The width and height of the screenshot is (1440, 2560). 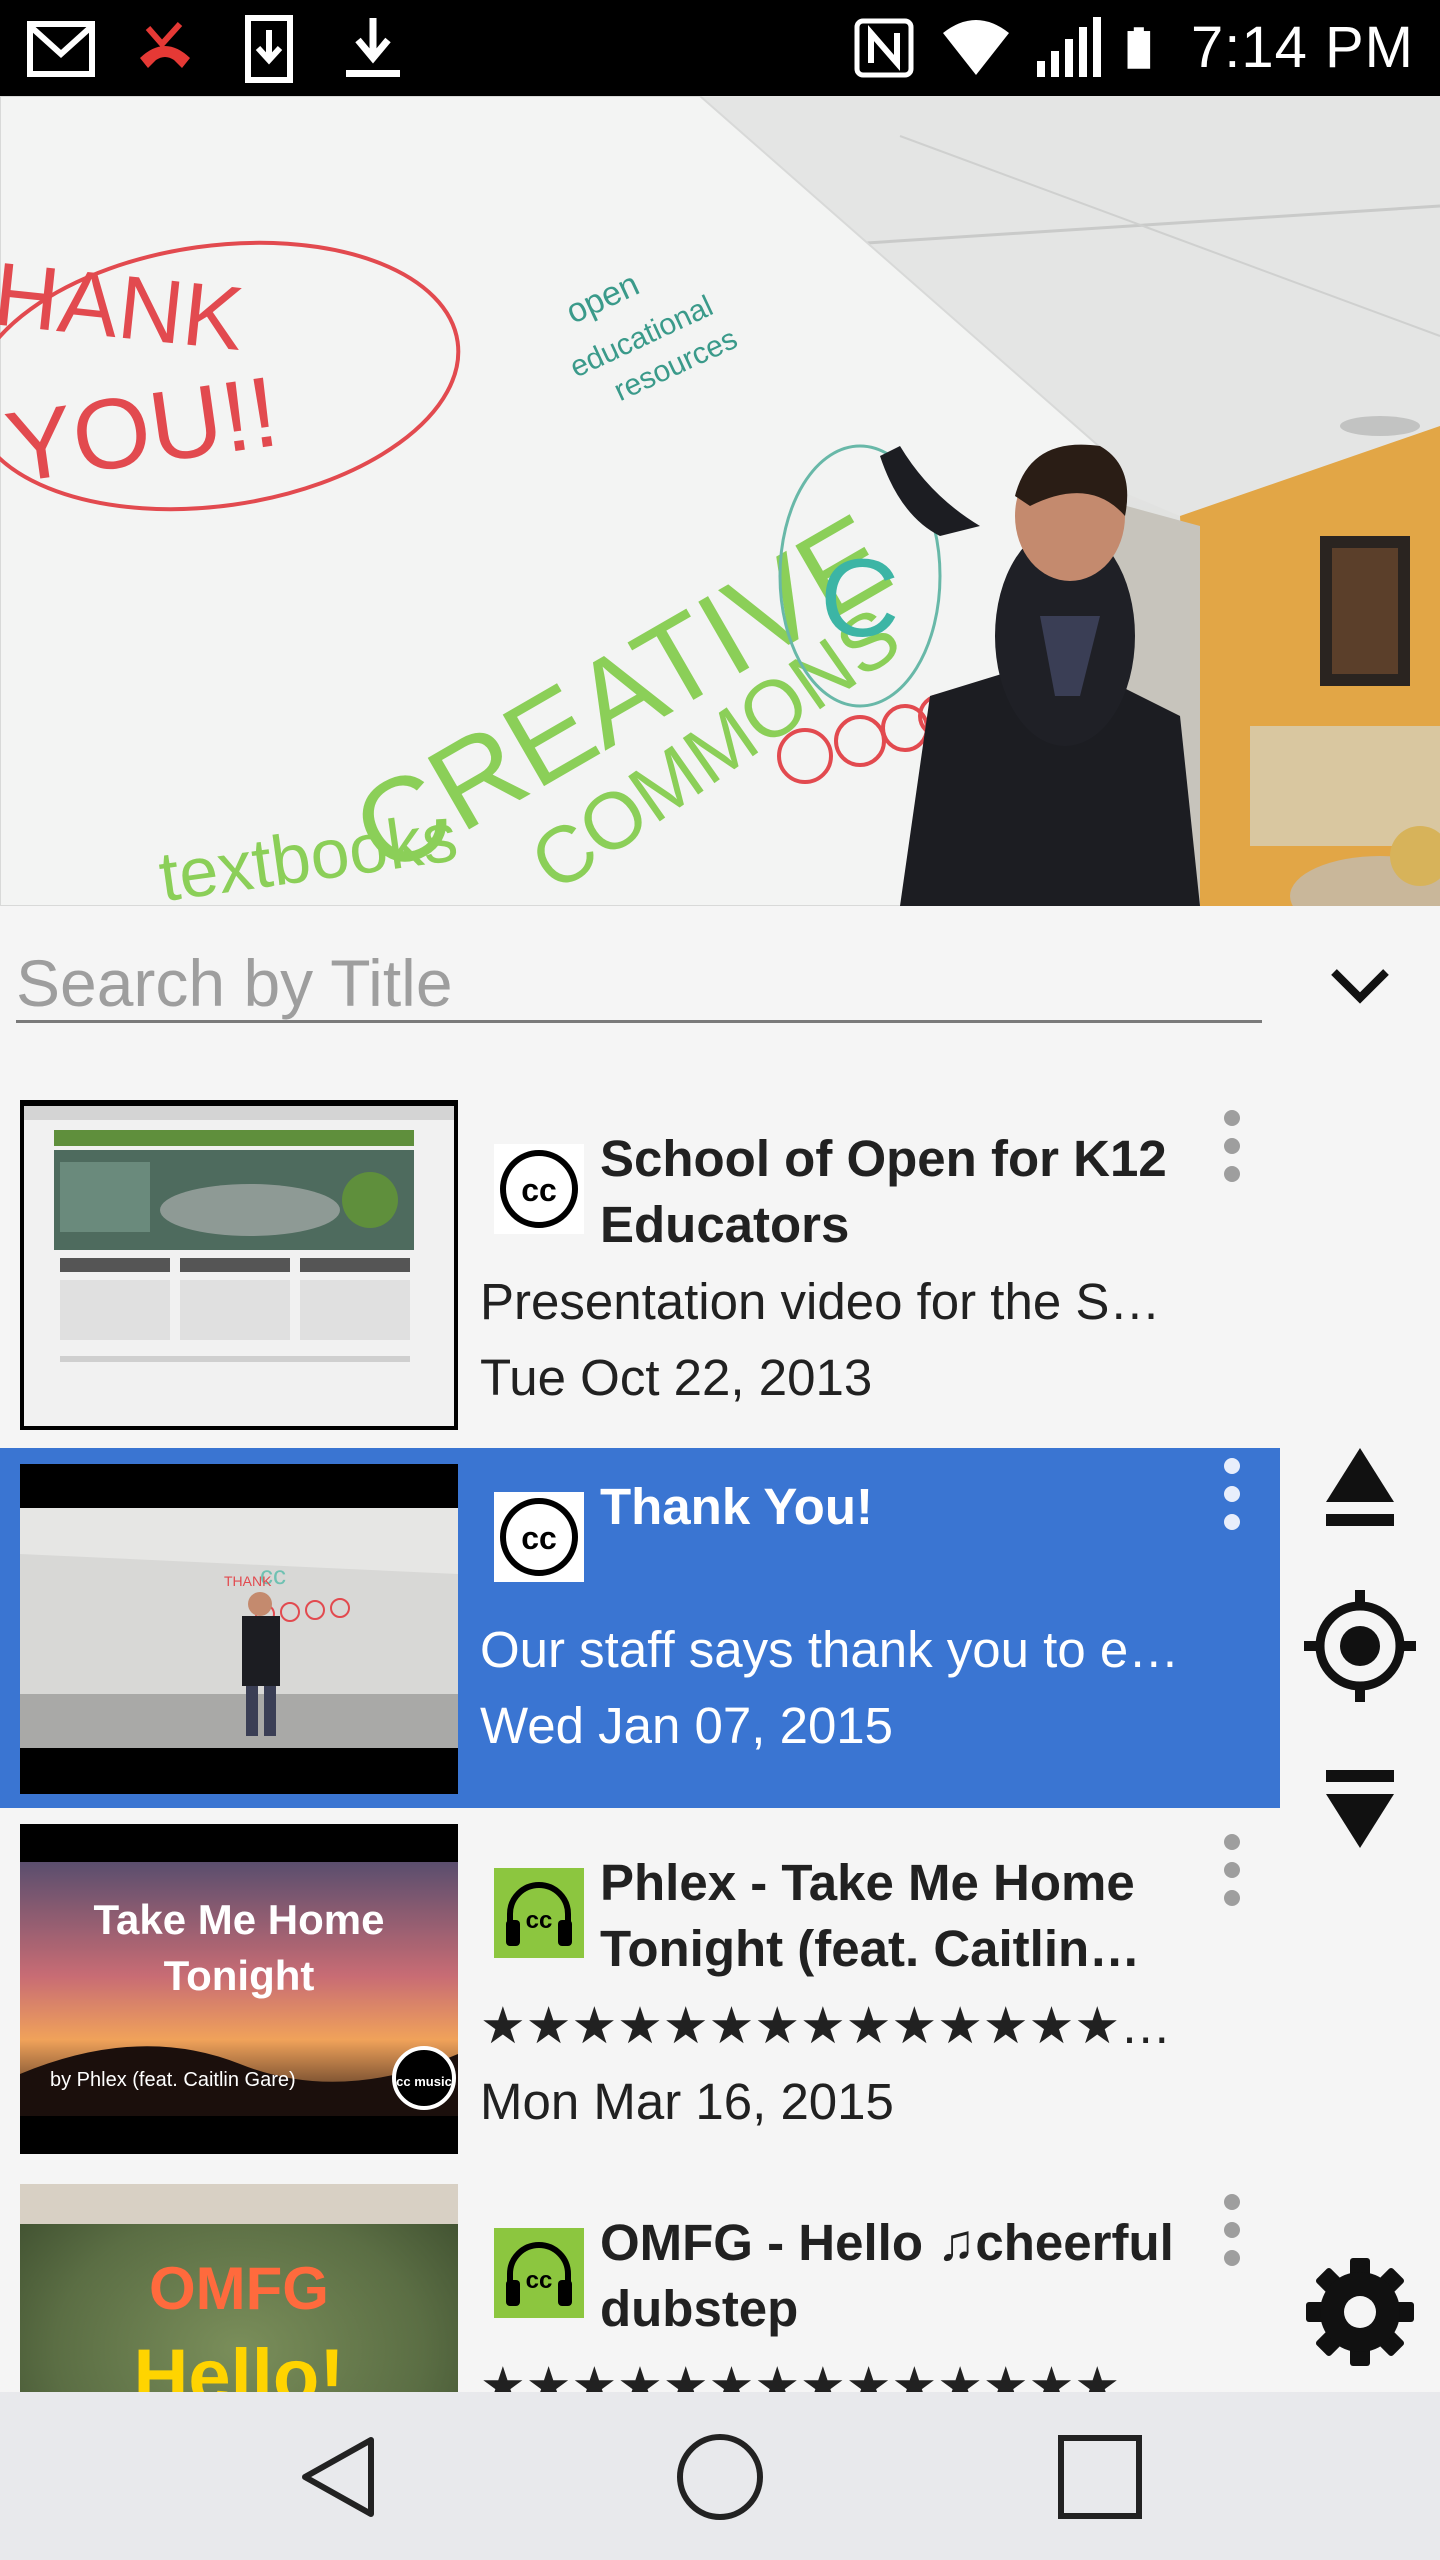 I want to click on missed-call-icon, so click(x=165, y=44).